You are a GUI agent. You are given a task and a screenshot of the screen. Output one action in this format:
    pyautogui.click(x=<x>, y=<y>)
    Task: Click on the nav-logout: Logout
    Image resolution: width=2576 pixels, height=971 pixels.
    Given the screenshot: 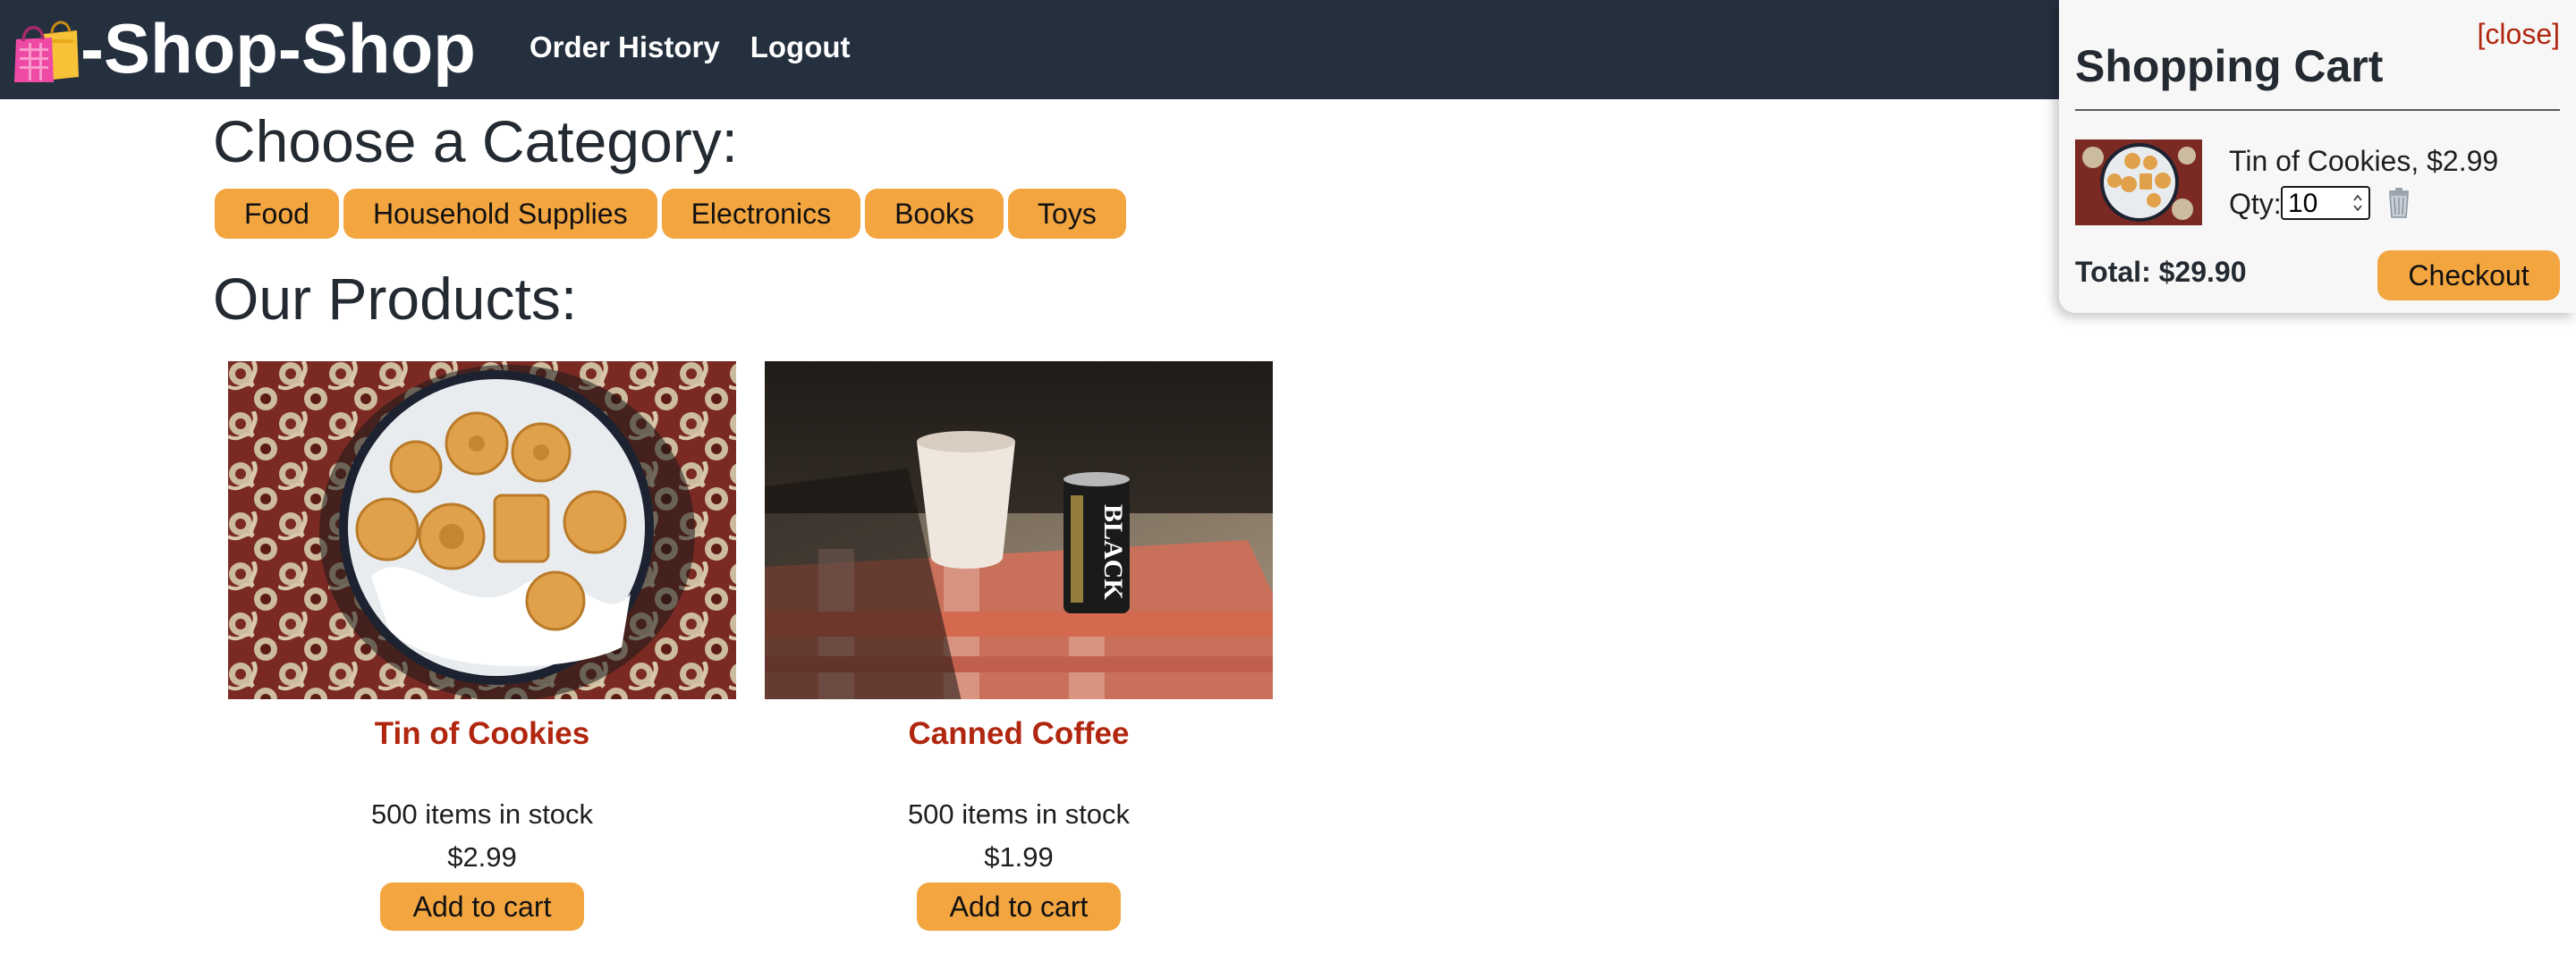 What is the action you would take?
    pyautogui.click(x=800, y=48)
    